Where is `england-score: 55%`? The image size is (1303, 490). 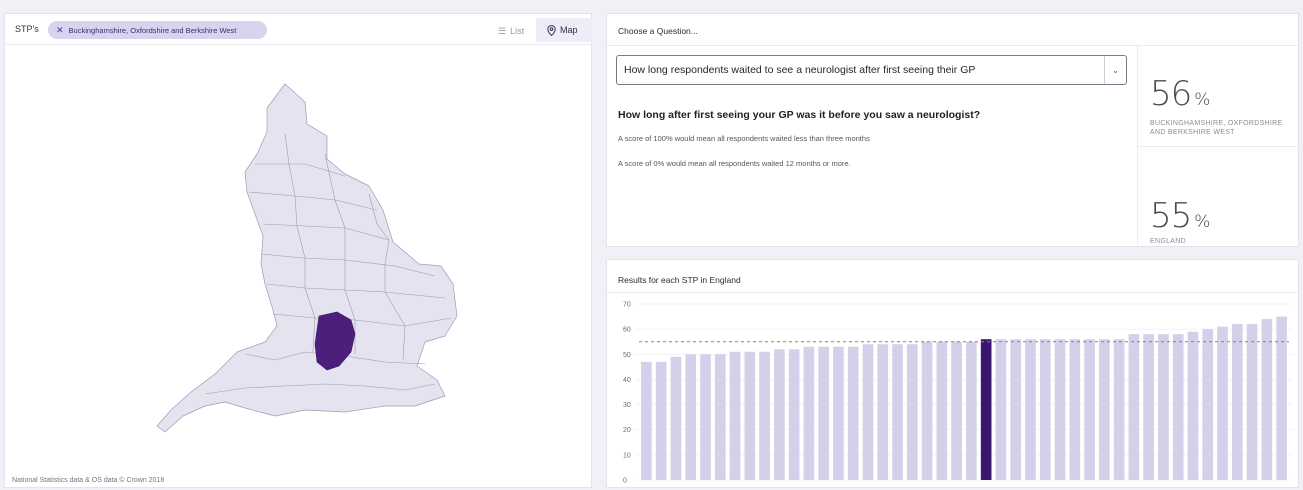 england-score: 55% is located at coordinates (1180, 216).